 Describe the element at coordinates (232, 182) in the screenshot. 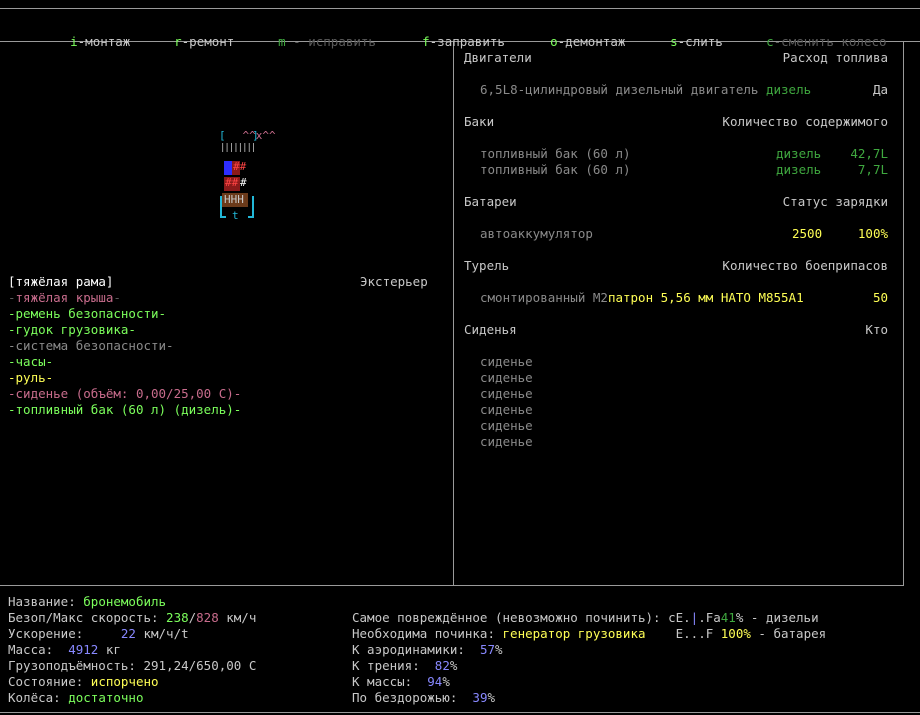

I see `art-row2: ##` at that location.